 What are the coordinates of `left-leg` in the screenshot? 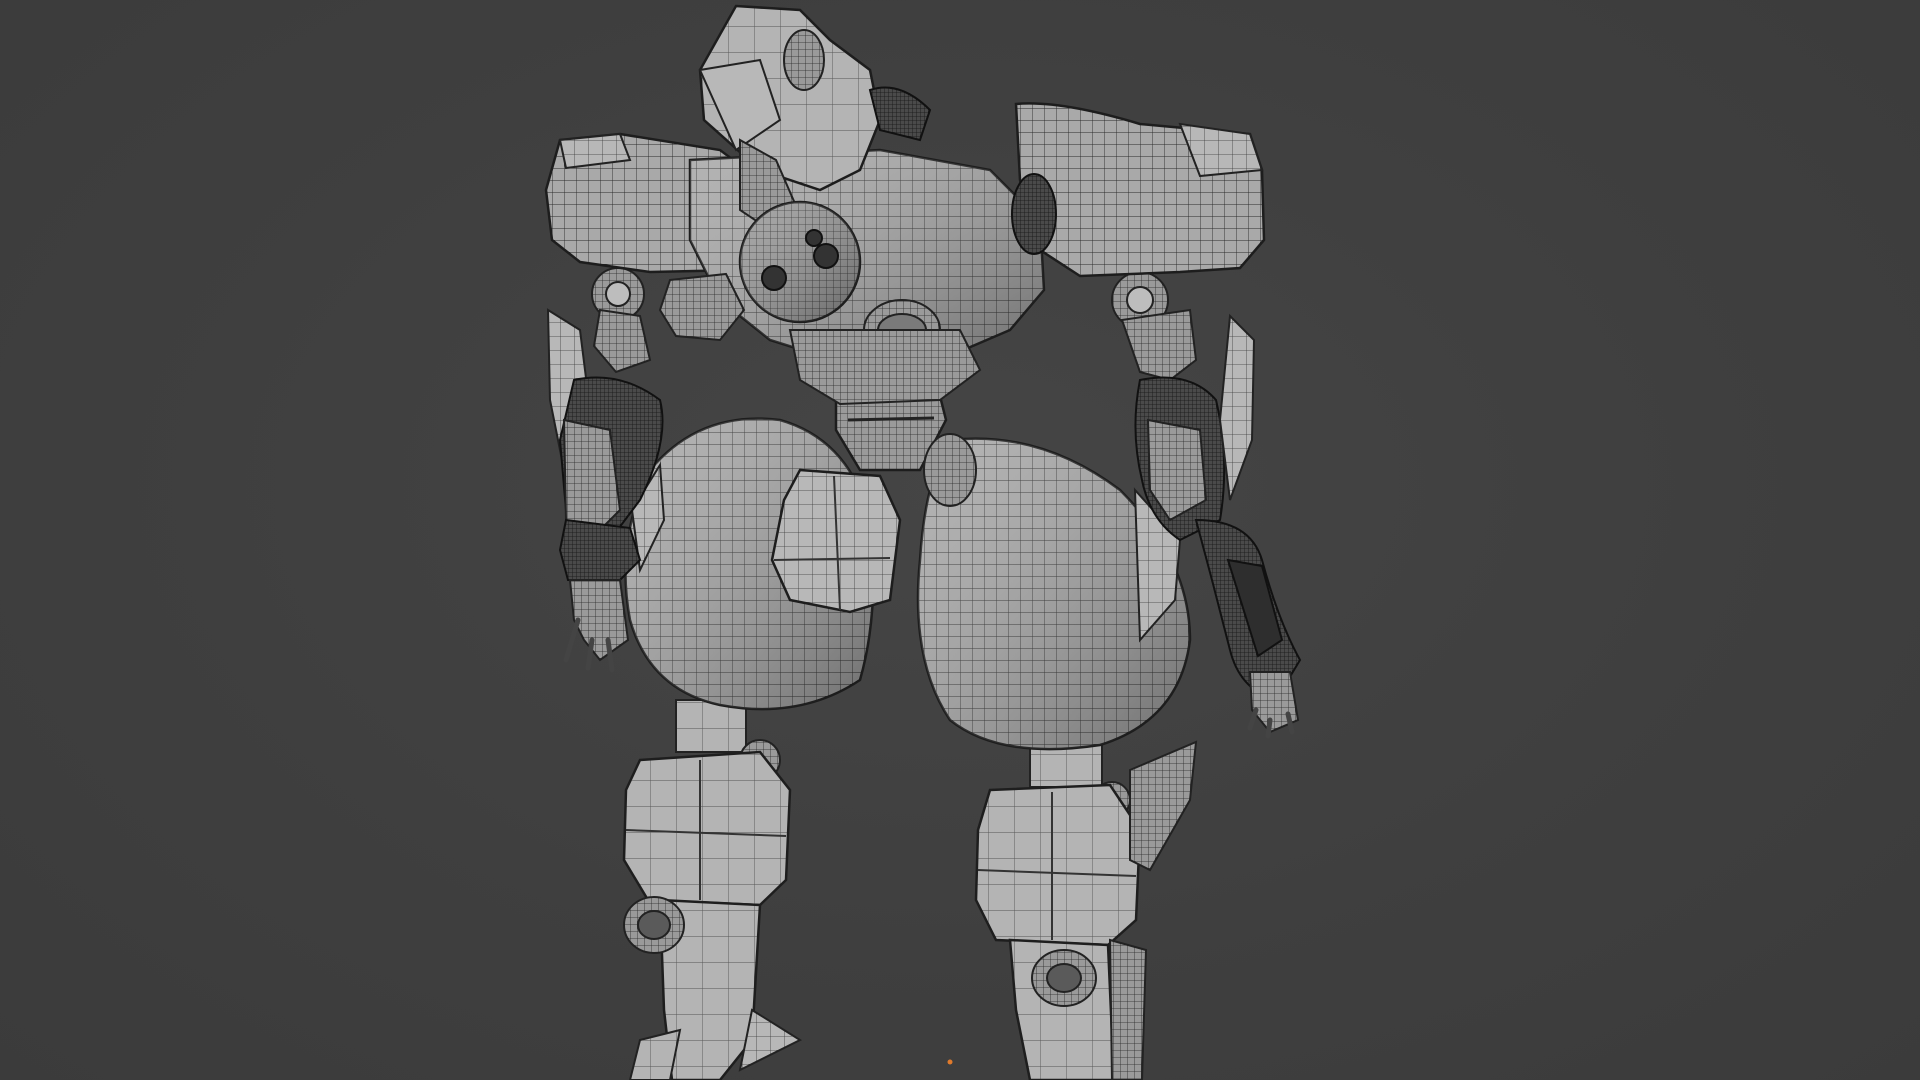 It's located at (712, 889).